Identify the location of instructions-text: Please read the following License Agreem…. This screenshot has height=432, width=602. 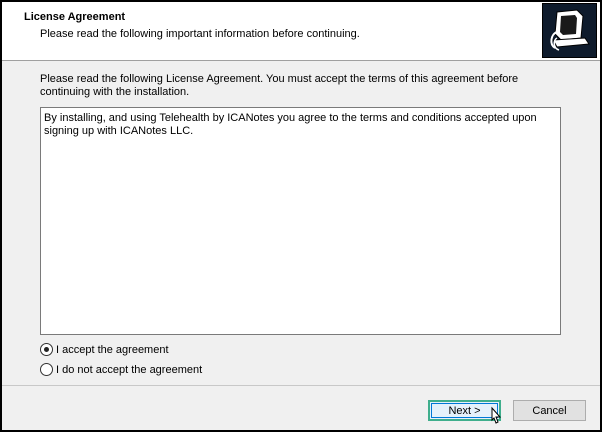
(279, 85).